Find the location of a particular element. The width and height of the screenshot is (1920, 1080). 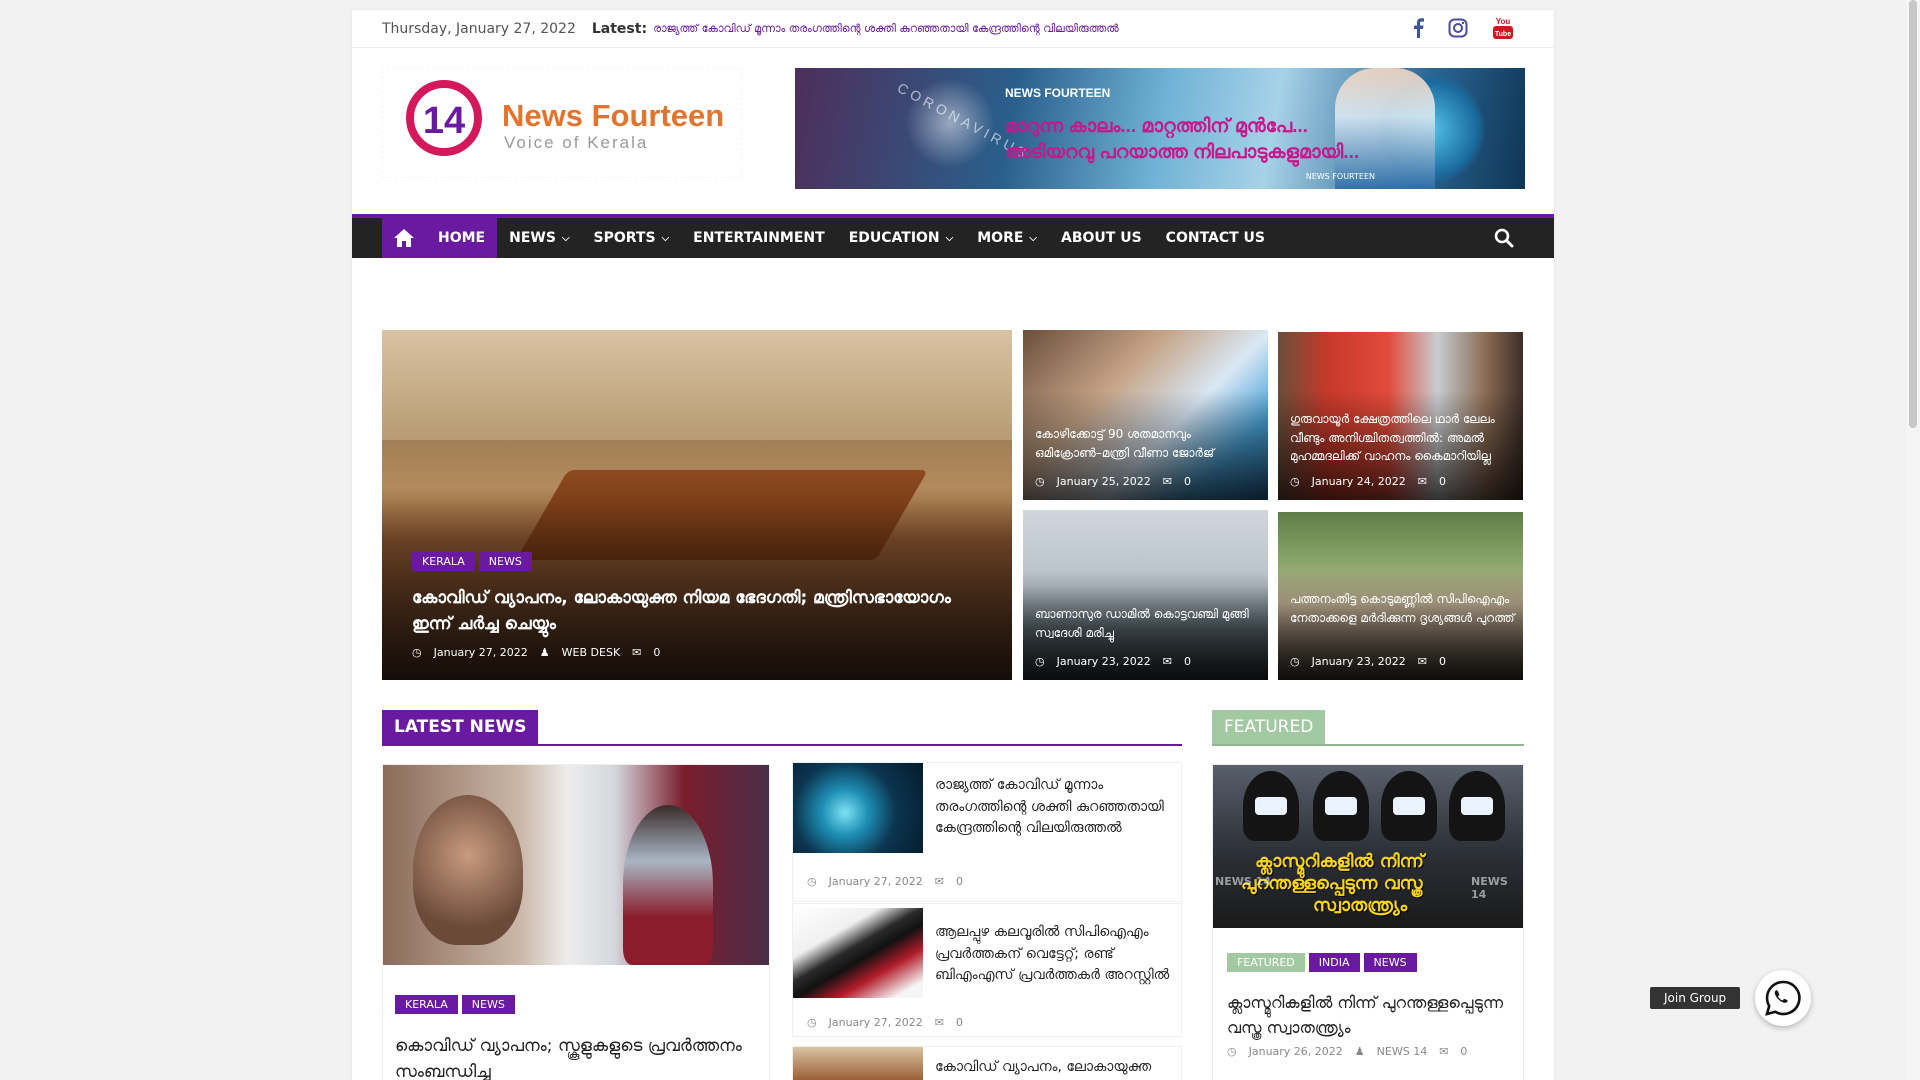

nav-entertainment: ENTERTAINMENT is located at coordinates (759, 238).